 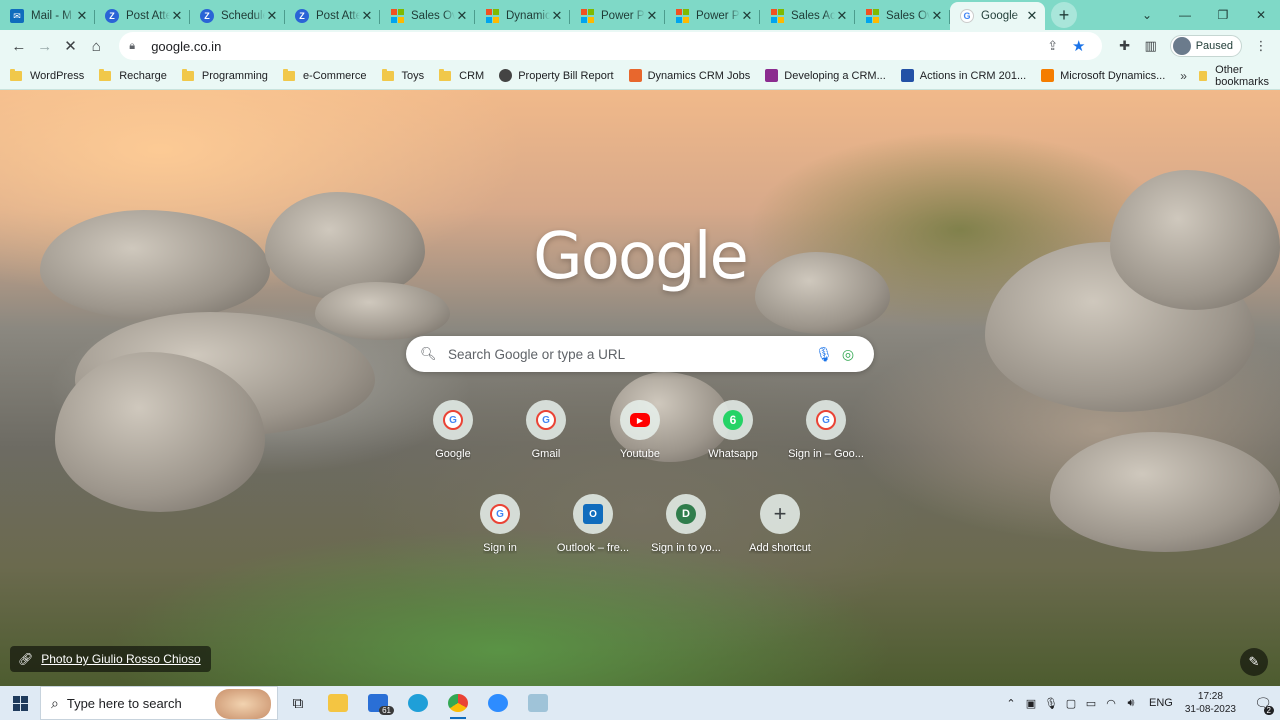 I want to click on shortcut-sign-in: G Sign in, so click(x=500, y=534).